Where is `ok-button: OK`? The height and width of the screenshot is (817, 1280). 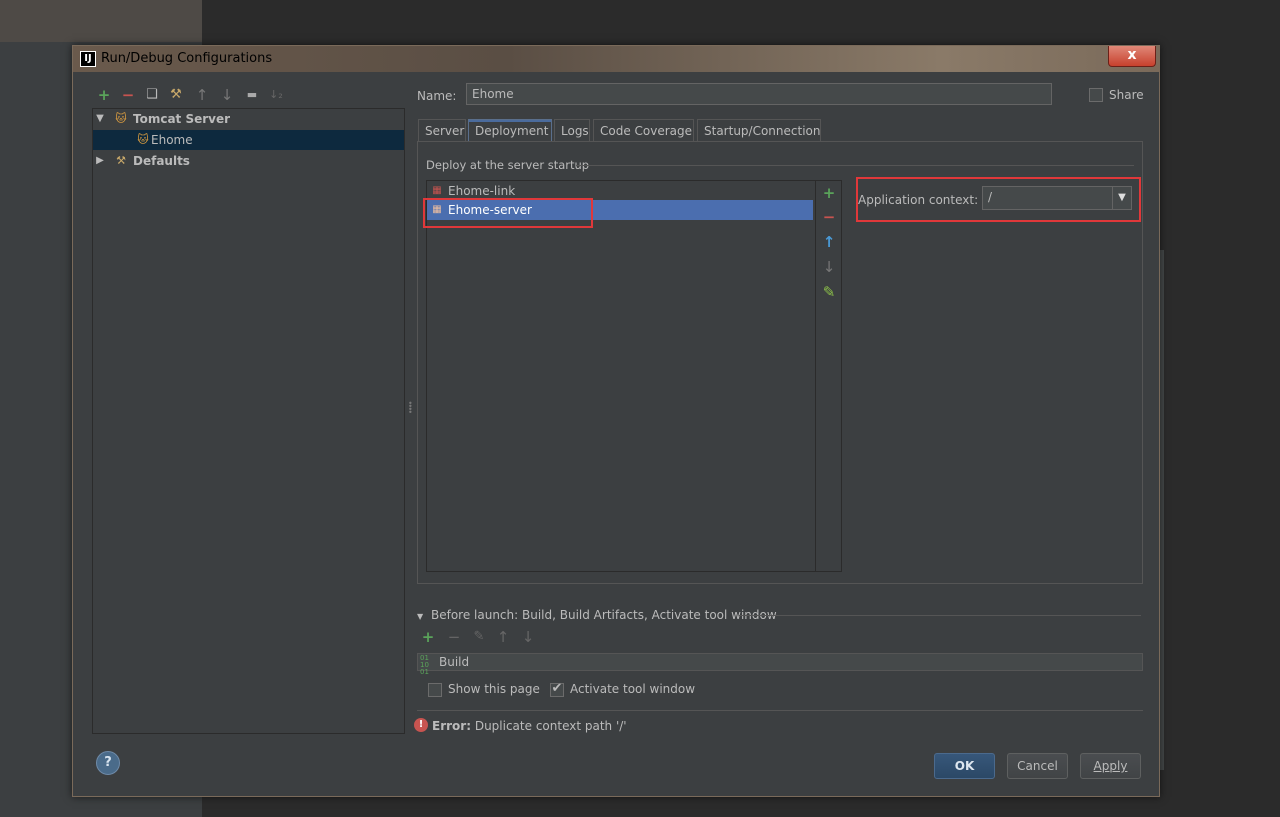 ok-button: OK is located at coordinates (964, 766).